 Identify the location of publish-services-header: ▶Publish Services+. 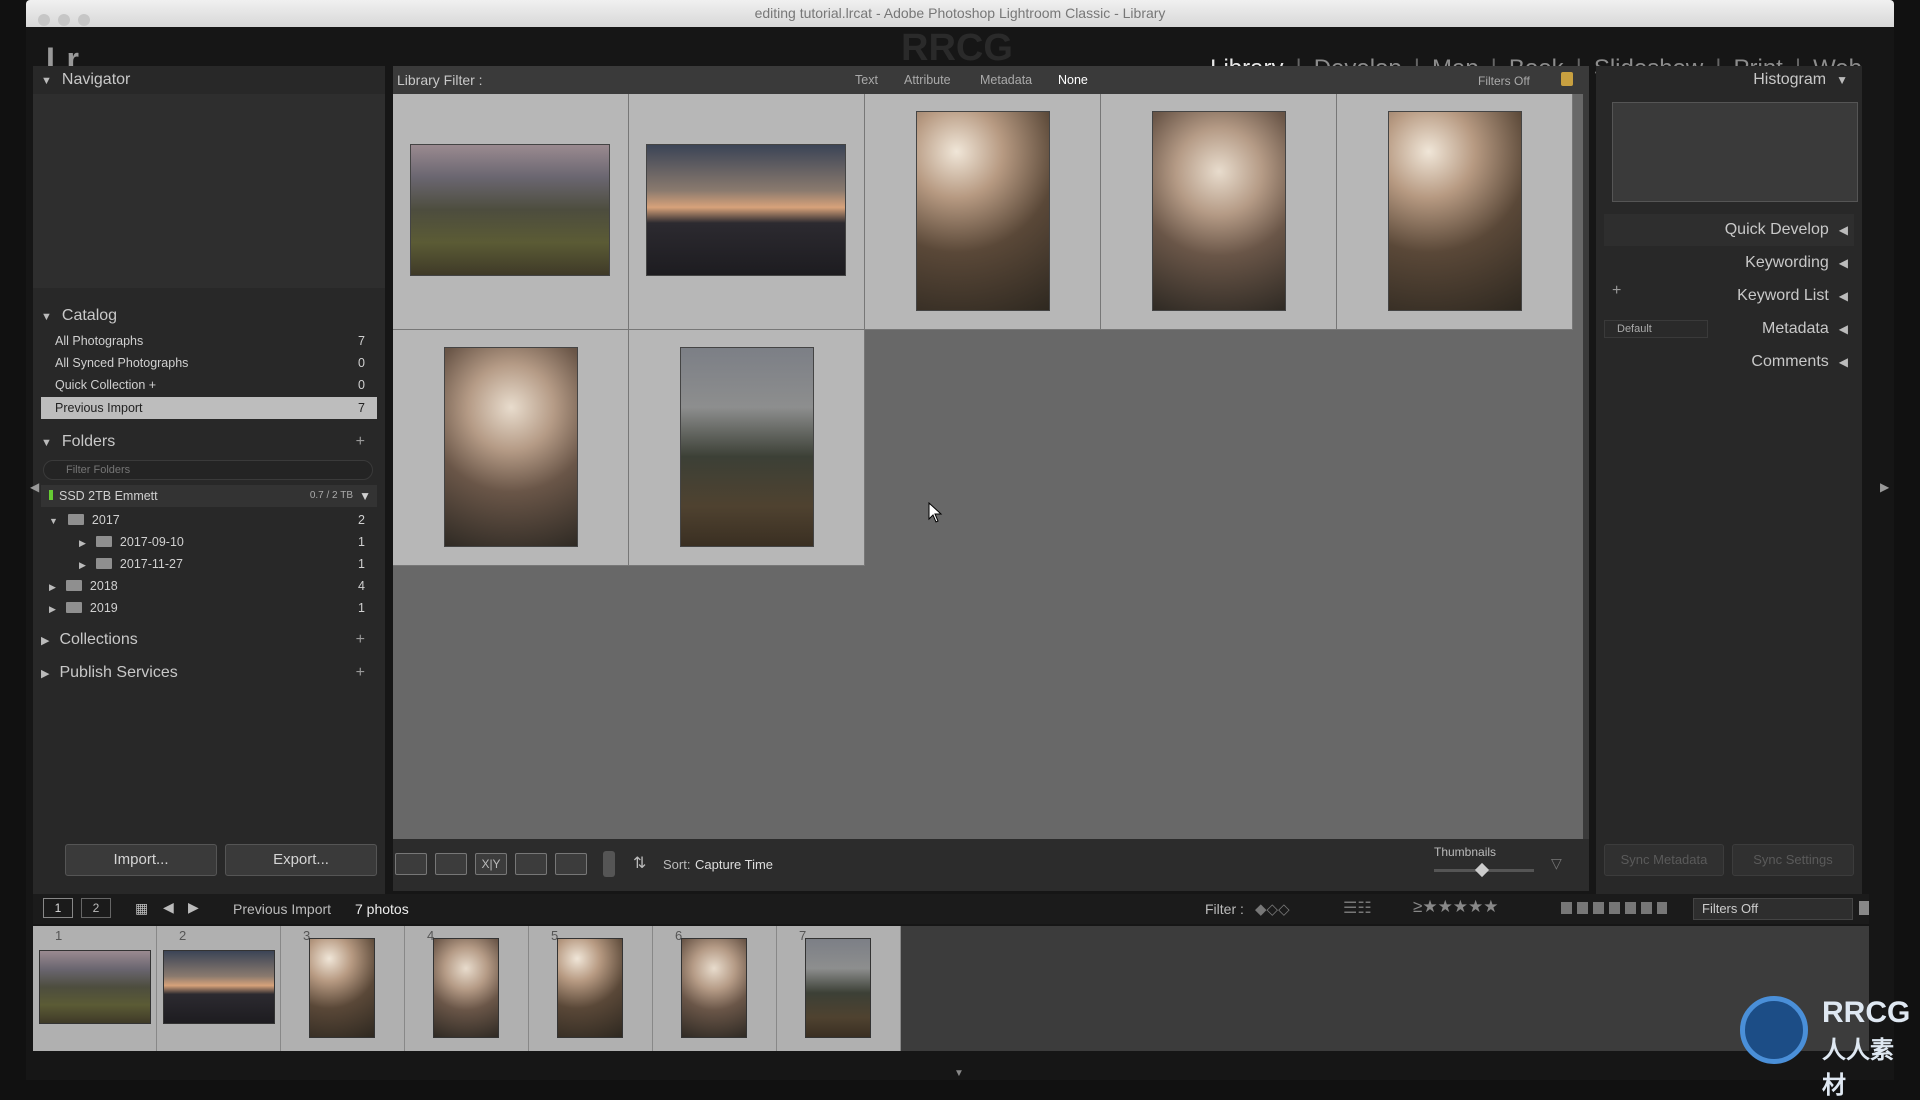
(209, 673).